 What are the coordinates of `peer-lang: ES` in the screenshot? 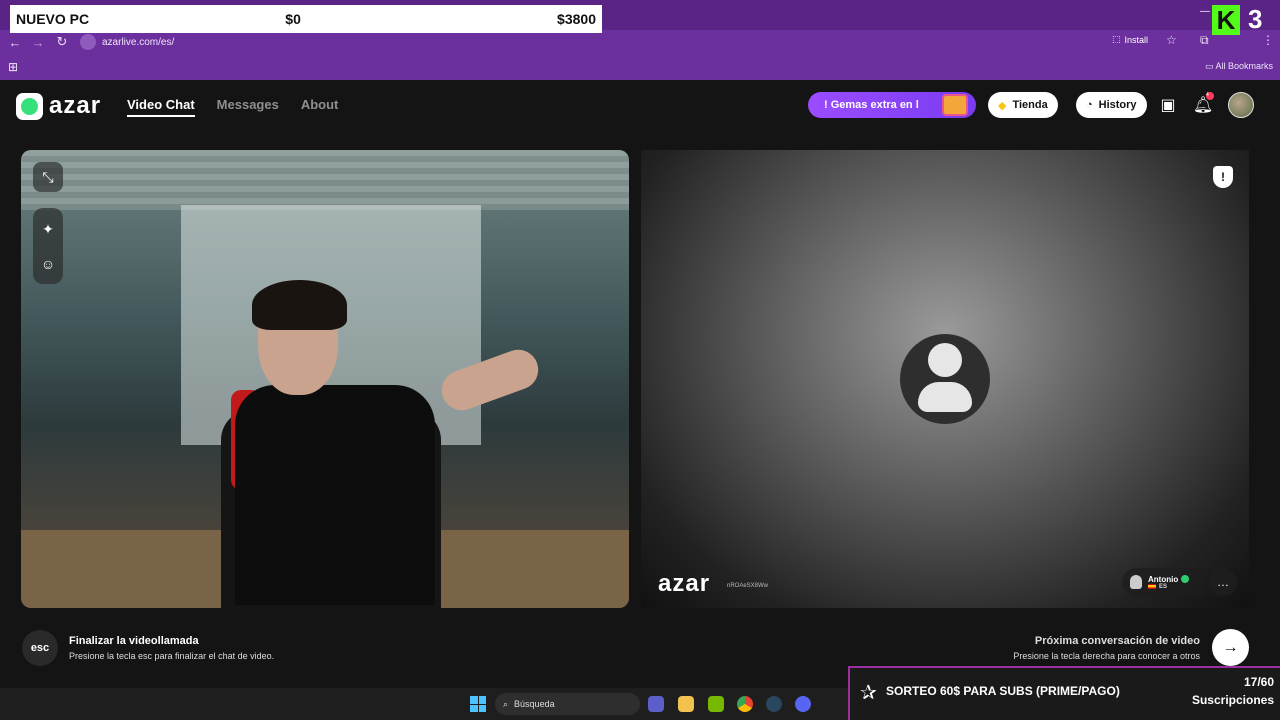 It's located at (1163, 586).